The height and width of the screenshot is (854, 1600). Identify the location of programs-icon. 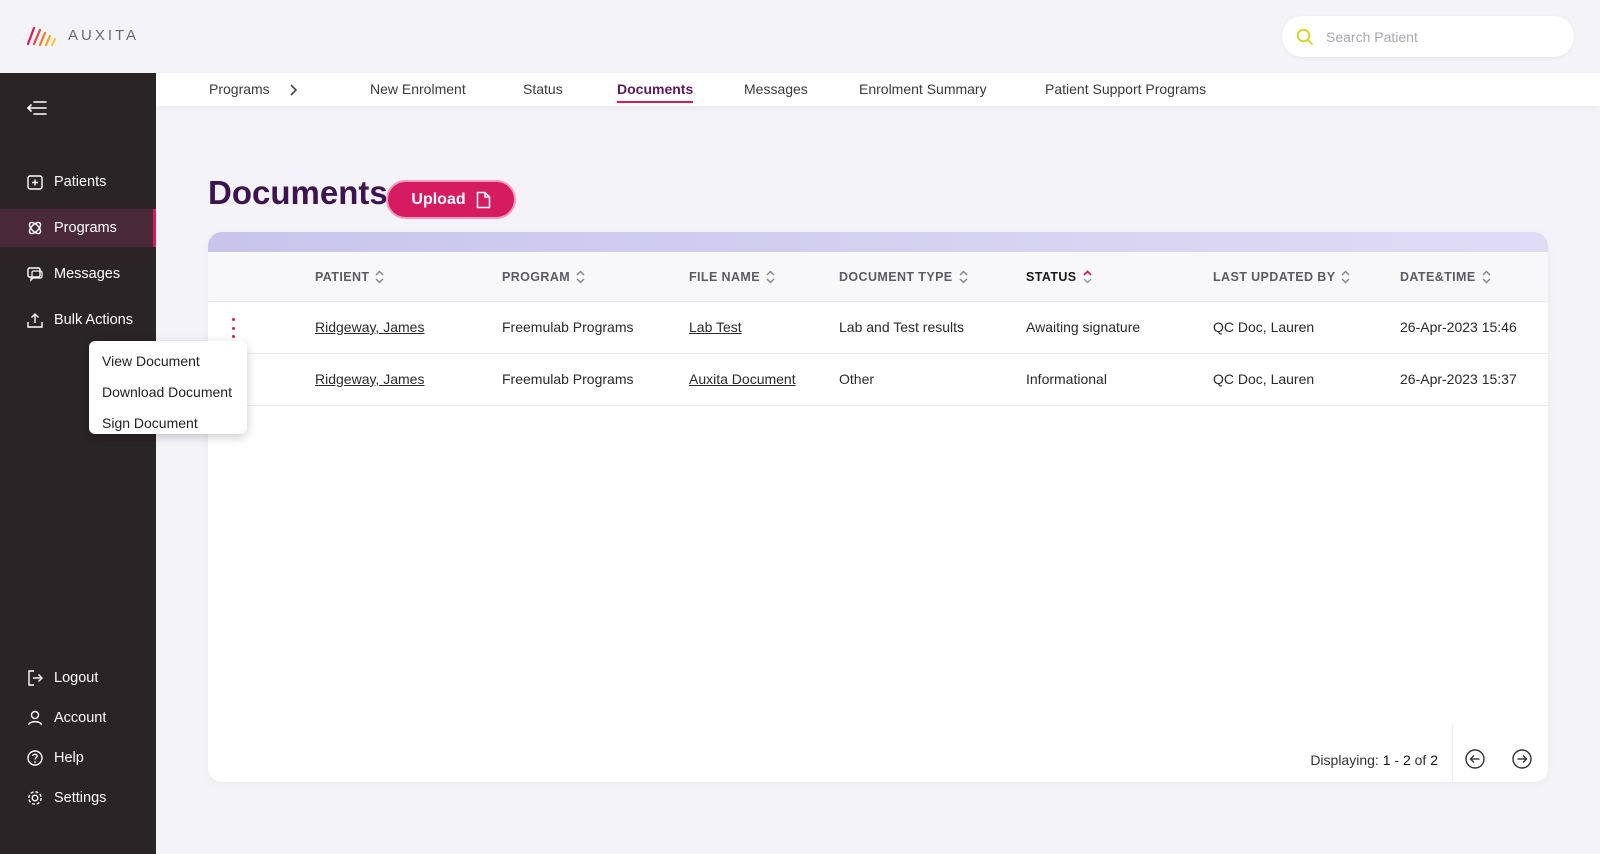
(35, 228).